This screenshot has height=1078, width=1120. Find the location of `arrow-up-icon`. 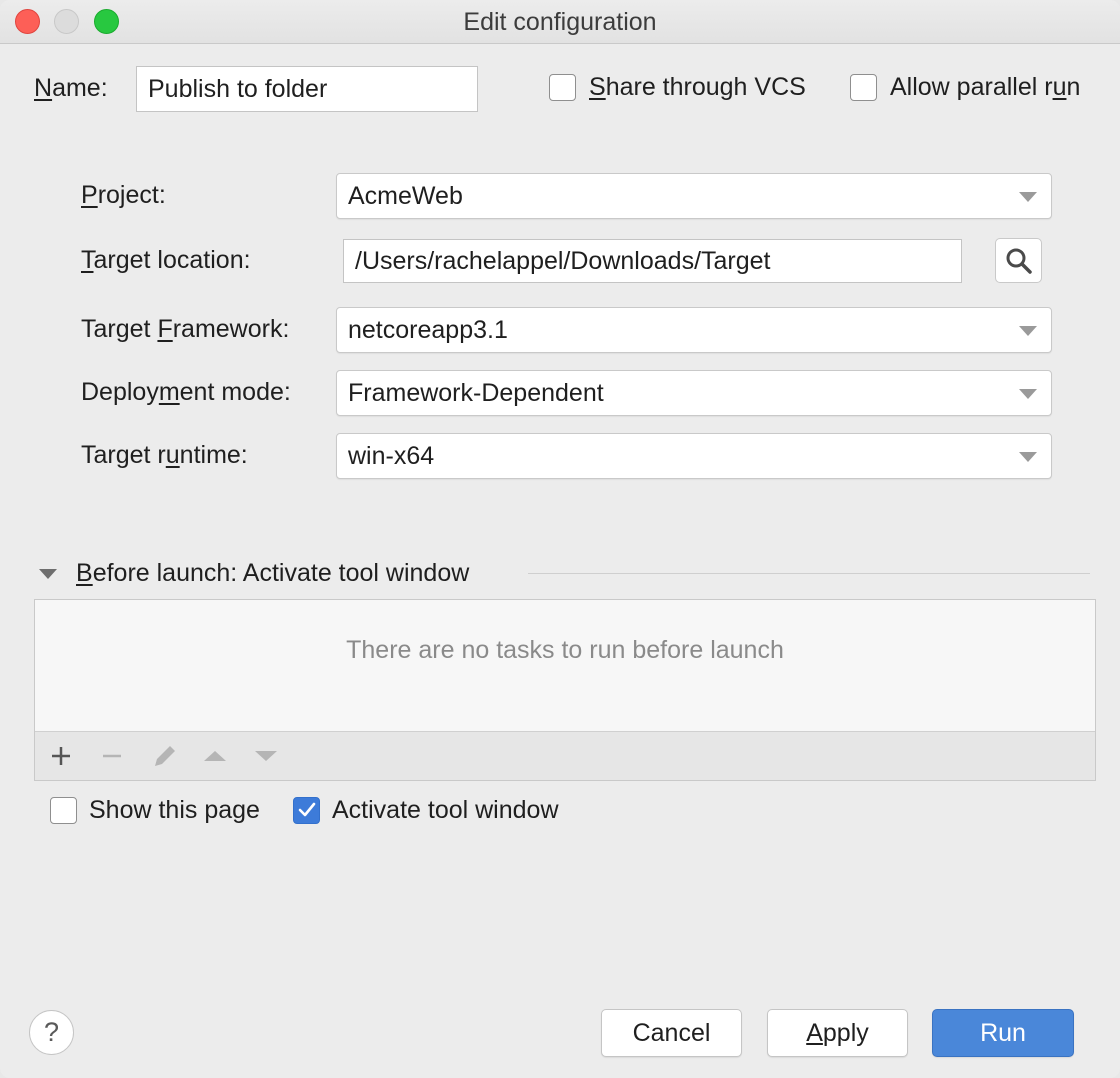

arrow-up-icon is located at coordinates (215, 756).